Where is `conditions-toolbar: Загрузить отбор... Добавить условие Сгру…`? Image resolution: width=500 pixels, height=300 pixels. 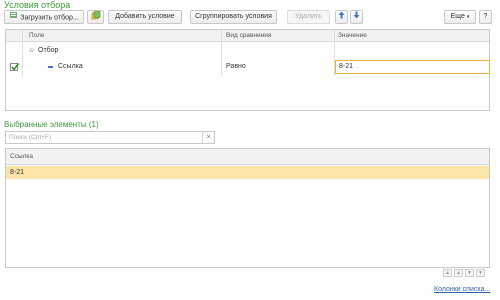 conditions-toolbar: Загрузить отбор... Добавить условие Сгру… is located at coordinates (248, 17).